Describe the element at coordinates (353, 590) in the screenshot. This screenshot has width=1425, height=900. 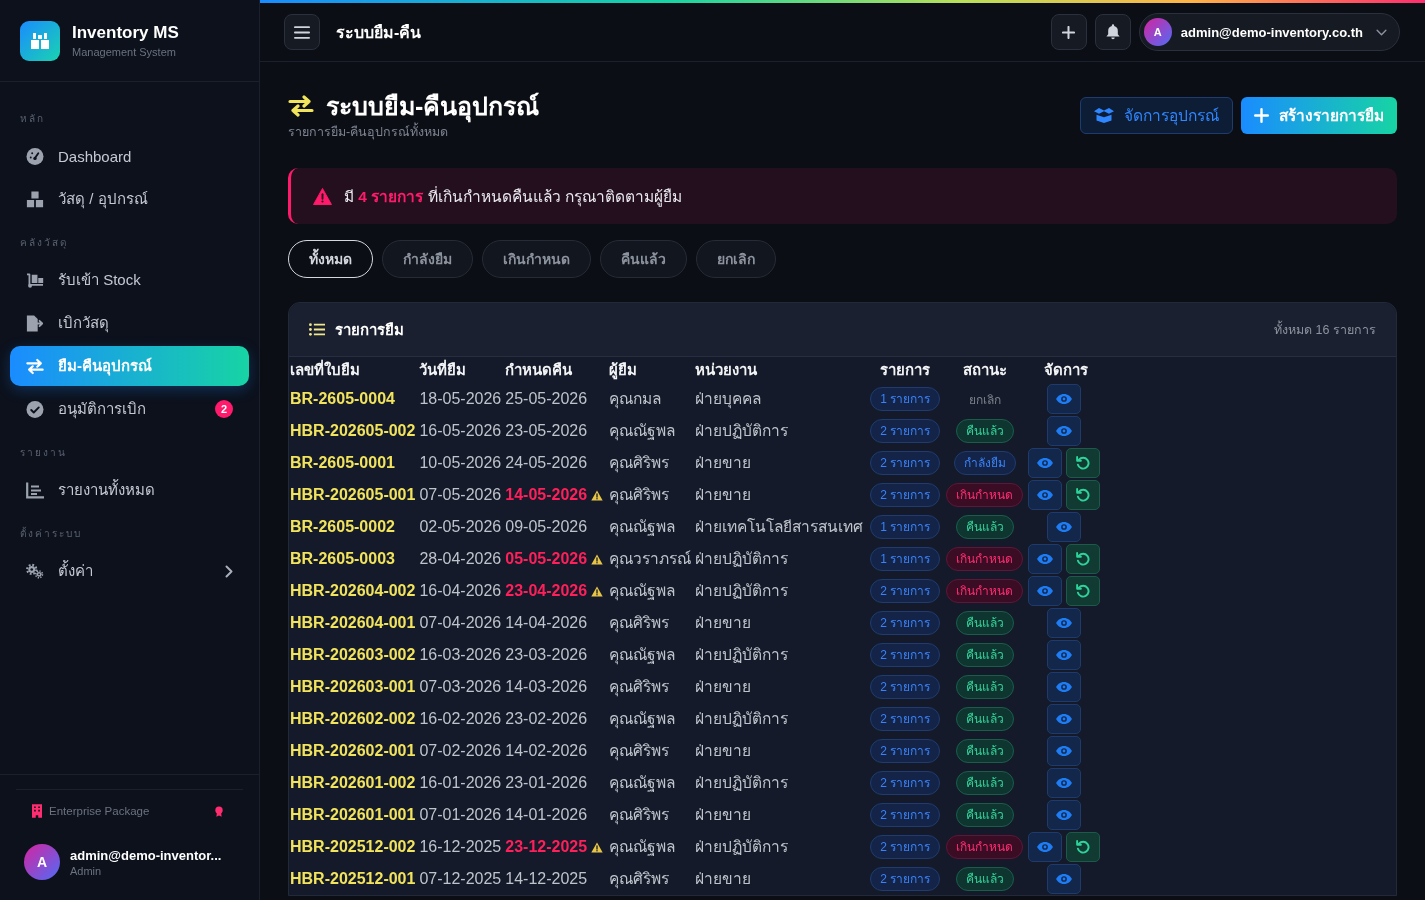
I see `loan-id: HBR-202604-002` at that location.